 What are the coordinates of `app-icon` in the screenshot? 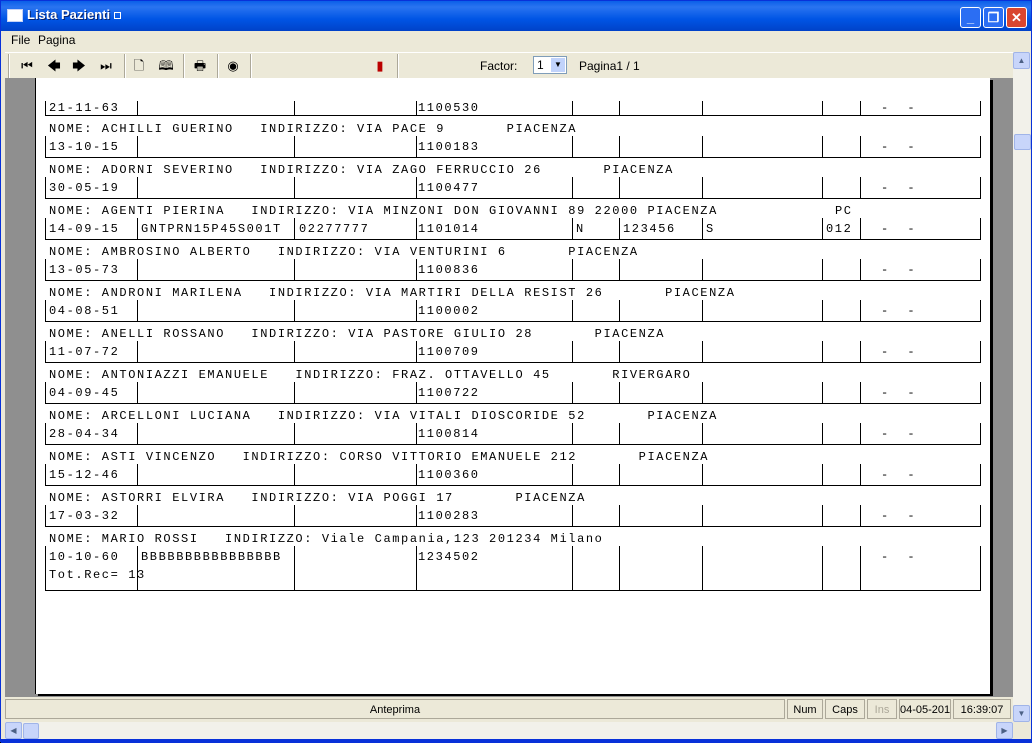 It's located at (15, 15).